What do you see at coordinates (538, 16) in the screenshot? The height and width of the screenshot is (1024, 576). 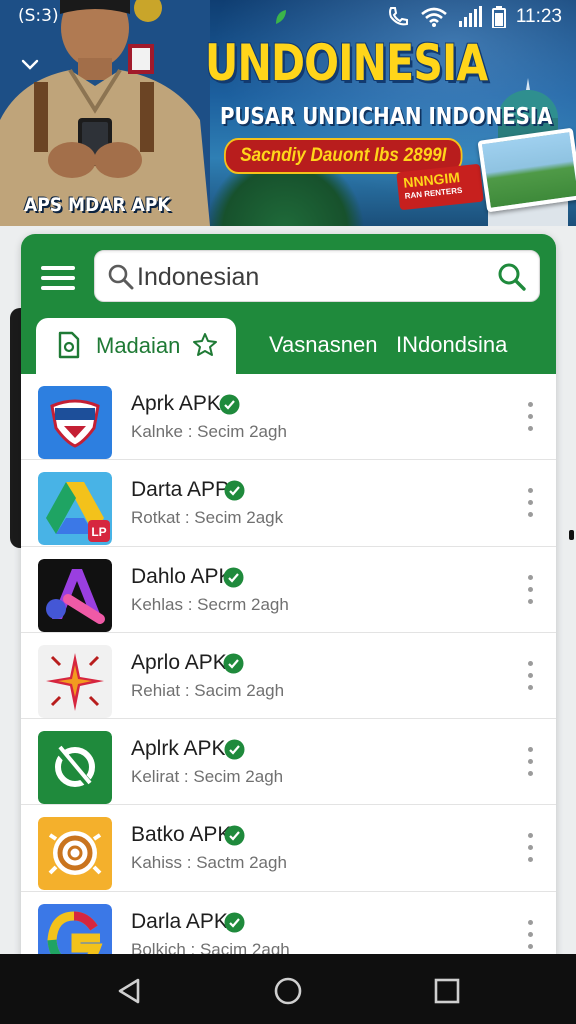 I see `clock: 11:23` at bounding box center [538, 16].